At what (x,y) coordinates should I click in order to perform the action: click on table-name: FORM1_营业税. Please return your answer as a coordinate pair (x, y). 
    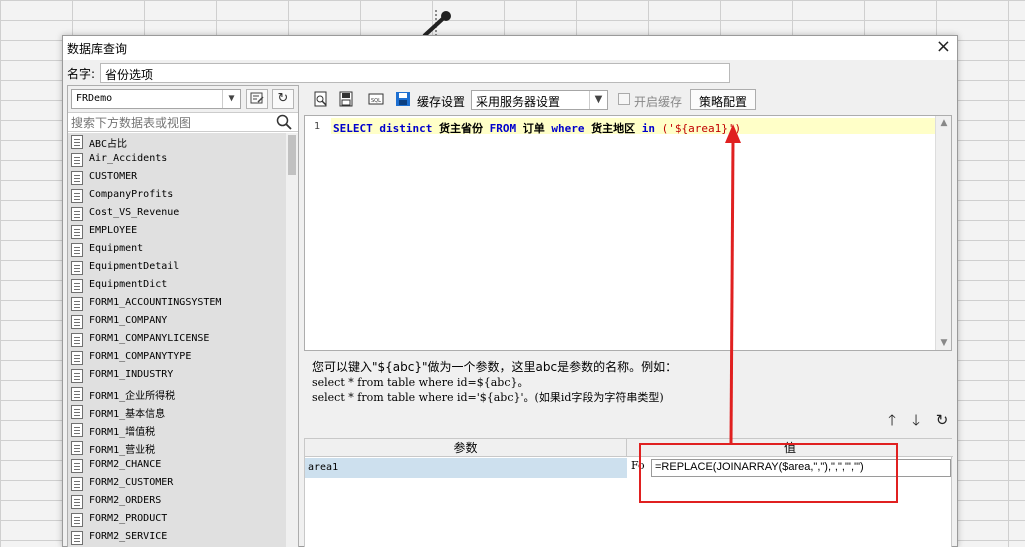
    Looking at the image, I should click on (122, 450).